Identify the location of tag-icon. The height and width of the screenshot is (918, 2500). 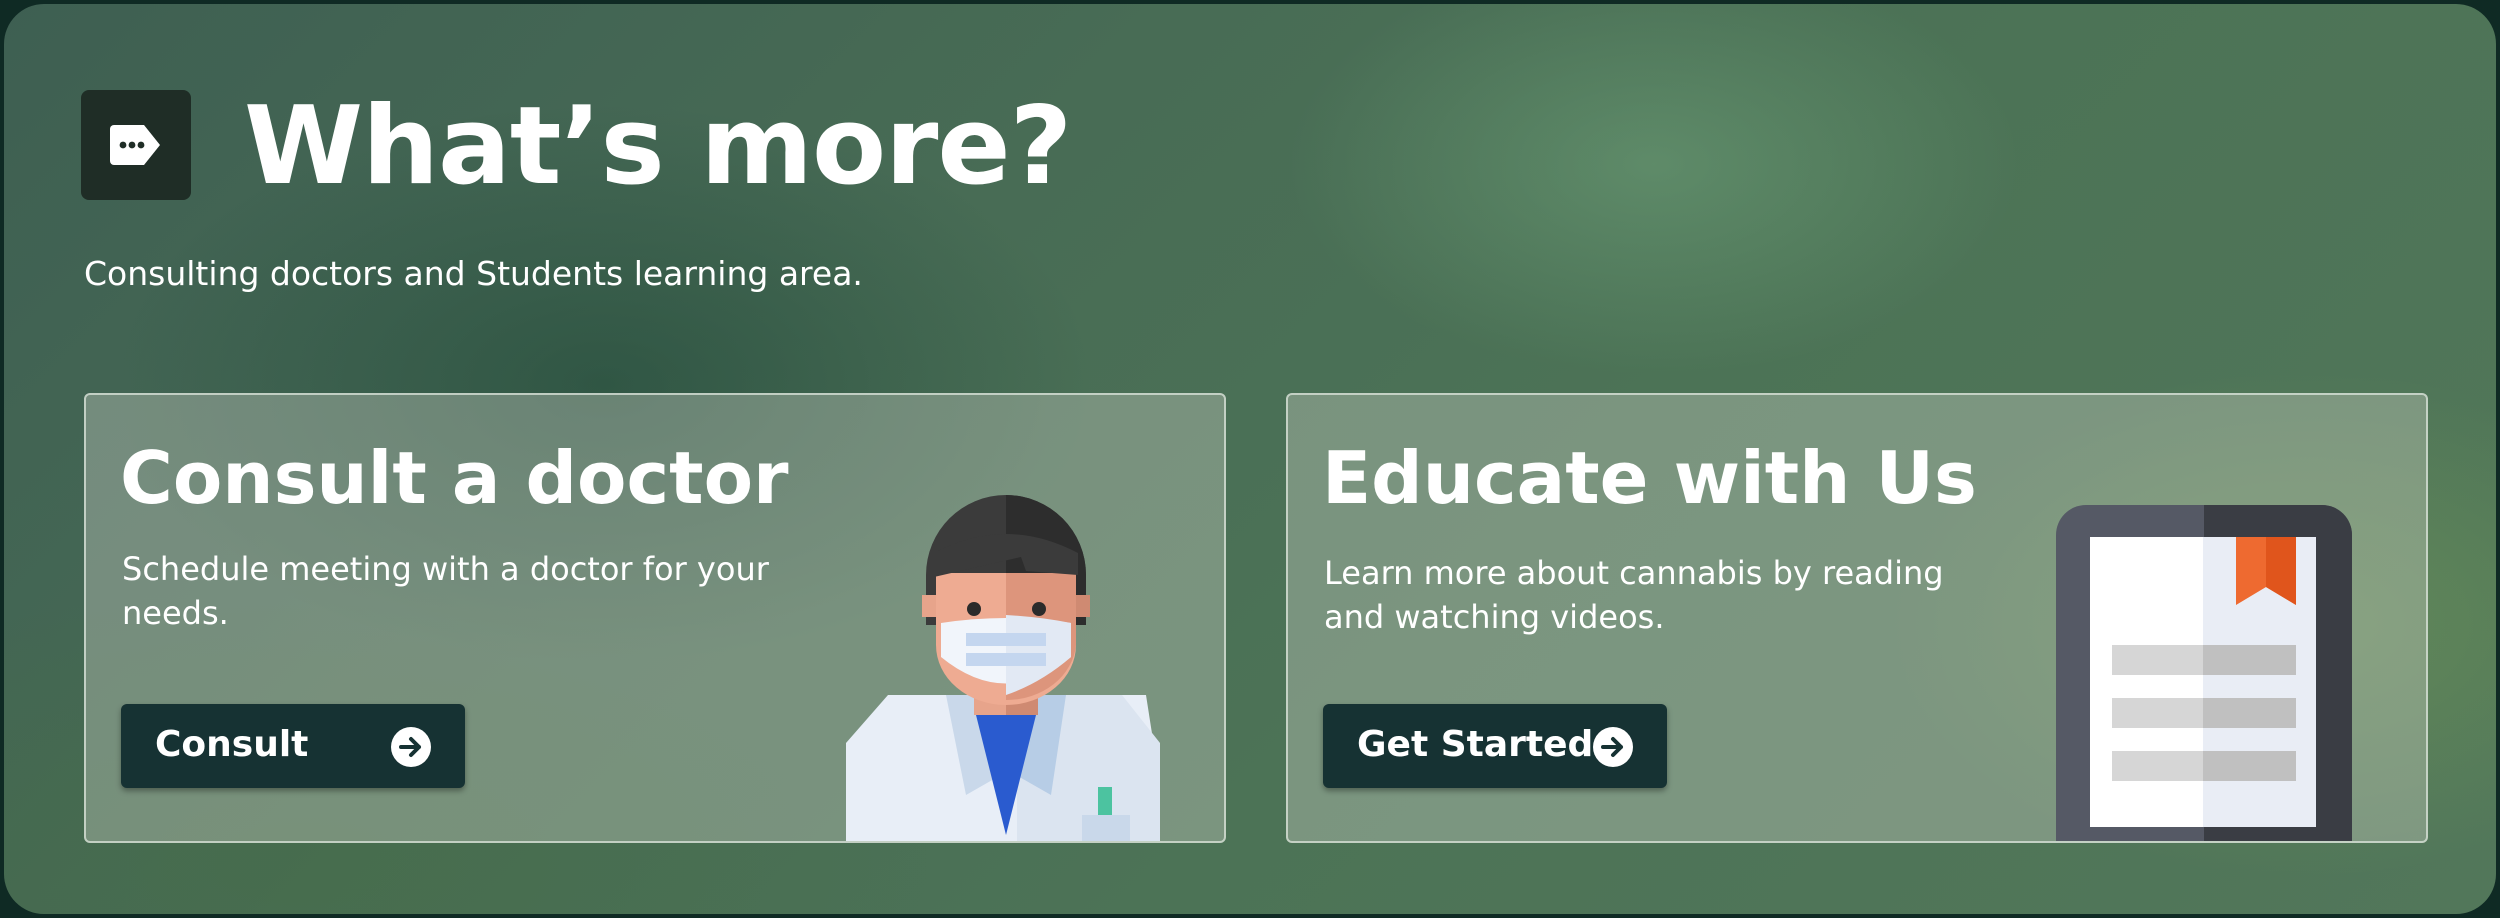
(135, 145).